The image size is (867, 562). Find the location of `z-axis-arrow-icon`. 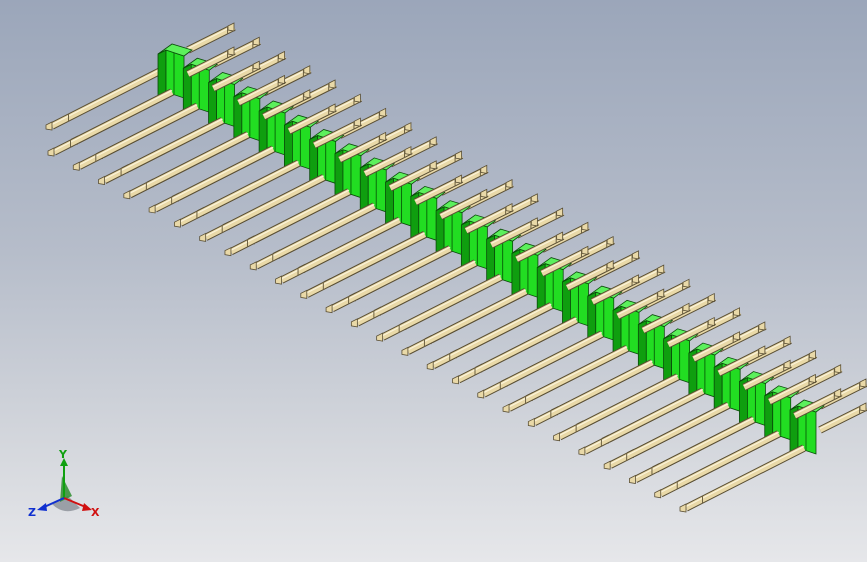

z-axis-arrow-icon is located at coordinates (42, 507).